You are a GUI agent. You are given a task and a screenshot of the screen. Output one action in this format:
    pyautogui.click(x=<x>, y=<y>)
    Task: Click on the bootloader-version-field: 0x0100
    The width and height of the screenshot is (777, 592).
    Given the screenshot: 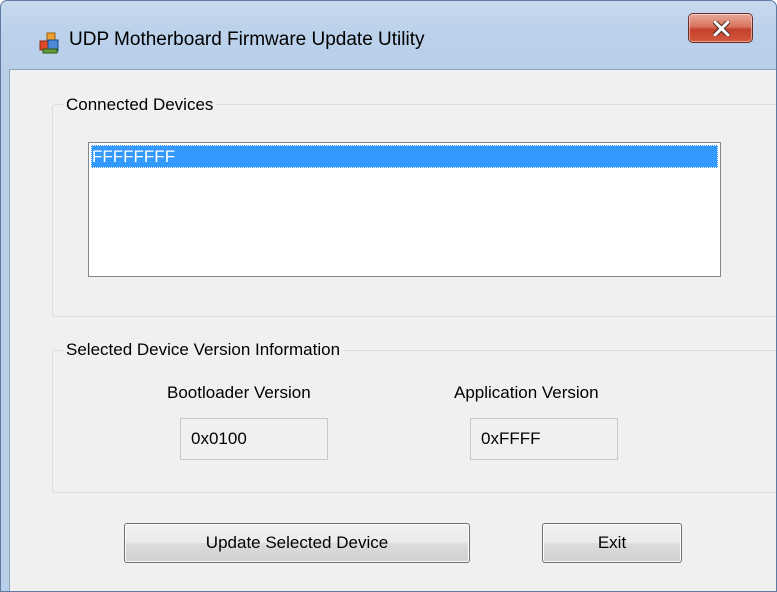 What is the action you would take?
    pyautogui.click(x=254, y=439)
    